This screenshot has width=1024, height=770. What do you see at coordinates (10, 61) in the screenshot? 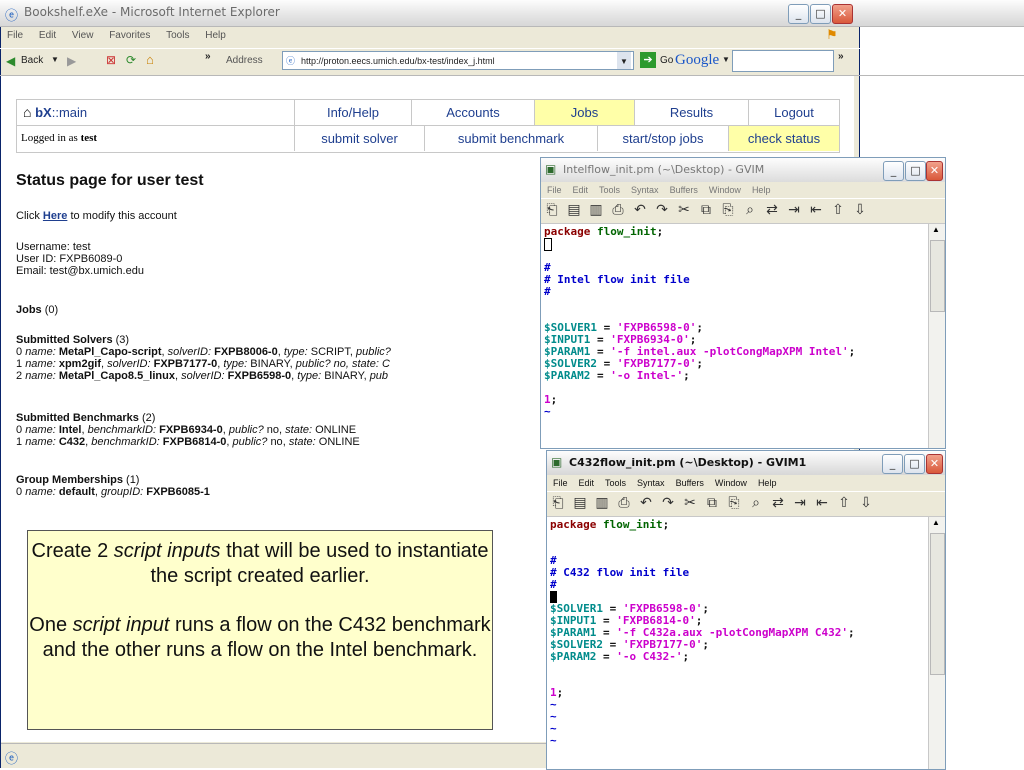
I see `back-arrow-icon: ◀` at bounding box center [10, 61].